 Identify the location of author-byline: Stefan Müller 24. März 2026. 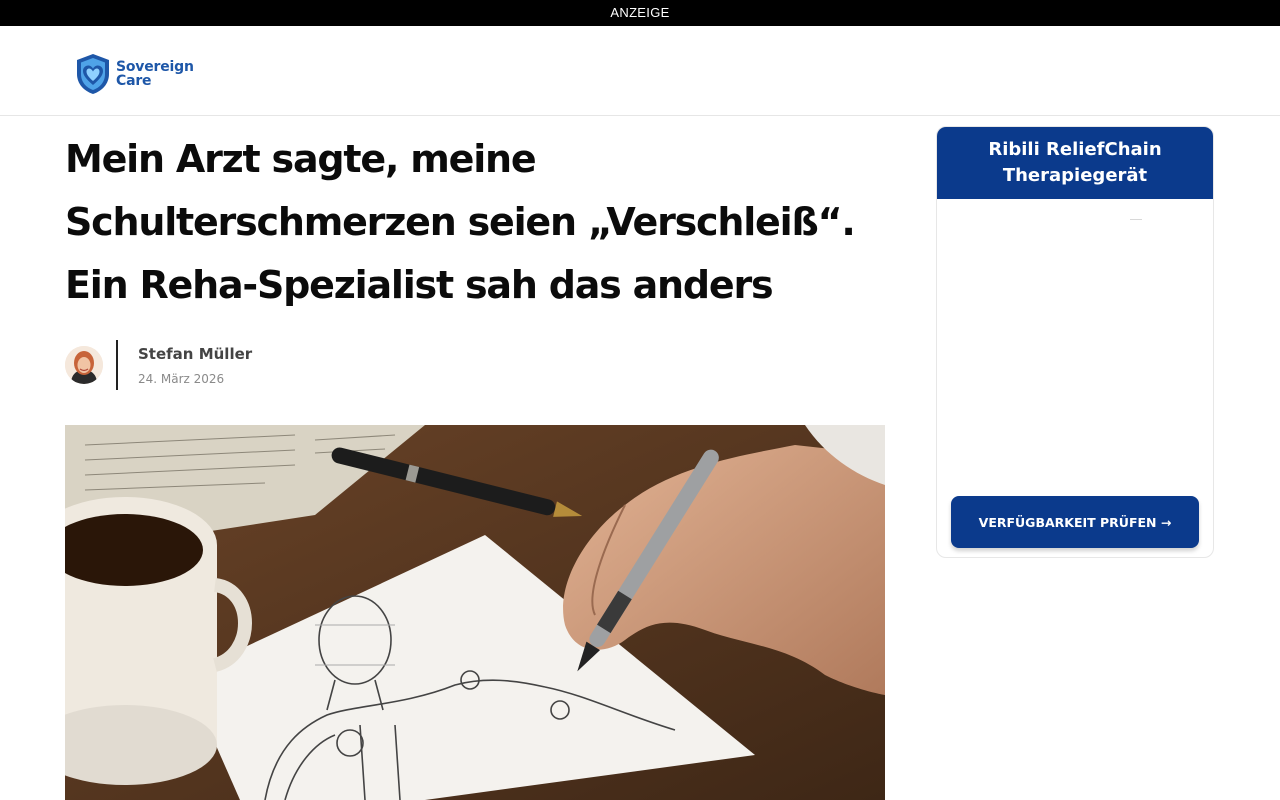
(158, 365).